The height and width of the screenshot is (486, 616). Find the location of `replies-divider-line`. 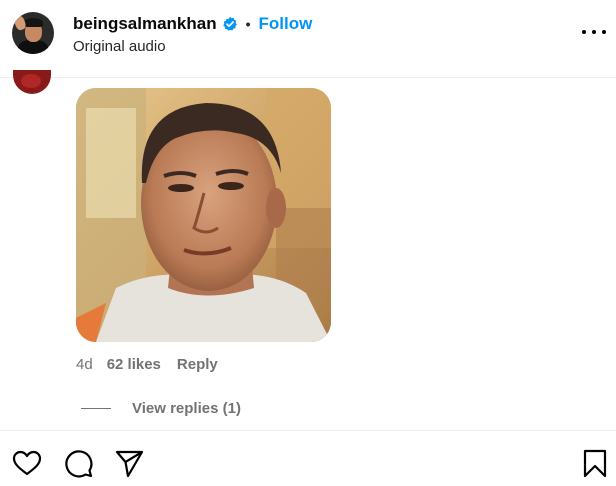

replies-divider-line is located at coordinates (96, 408).